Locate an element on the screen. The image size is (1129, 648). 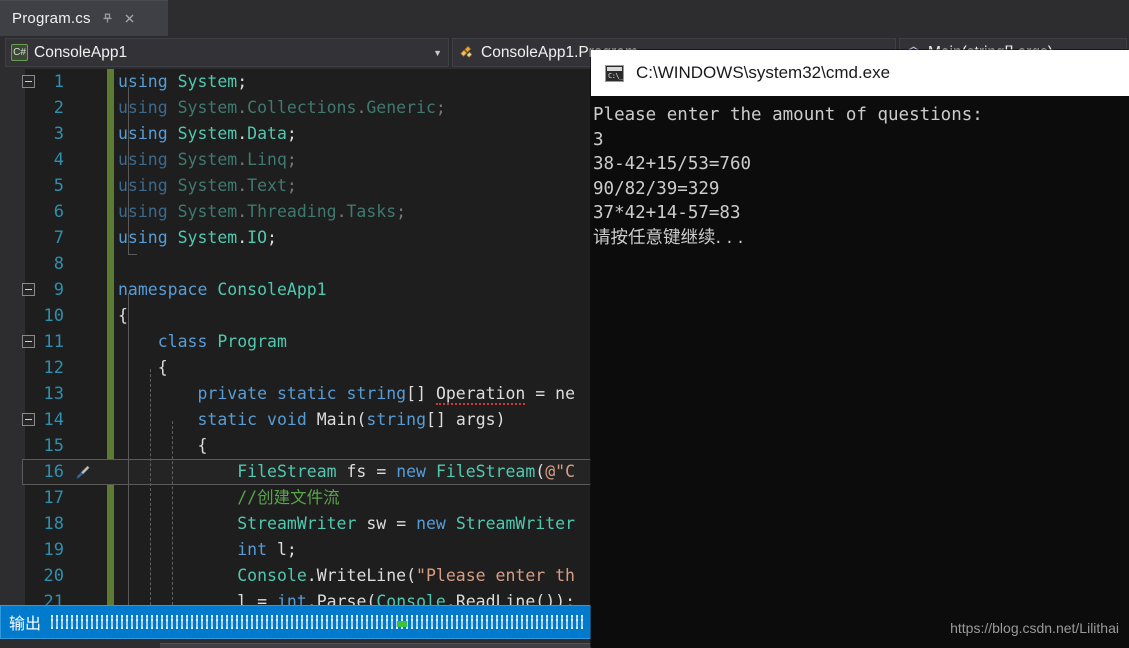
line-text: StreamWriter sw = new StreamWriter is located at coordinates (406, 523).